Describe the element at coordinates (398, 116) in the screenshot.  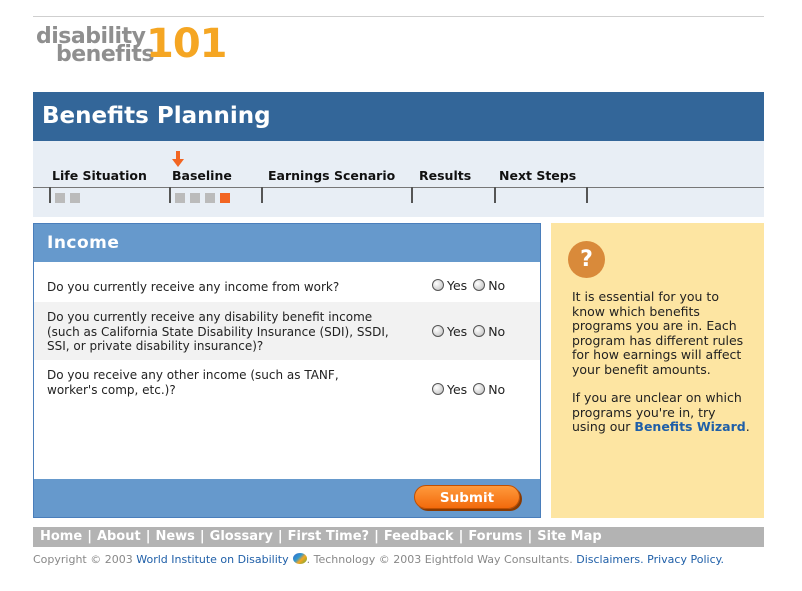
I see `title-bar: Benefits Planning` at that location.